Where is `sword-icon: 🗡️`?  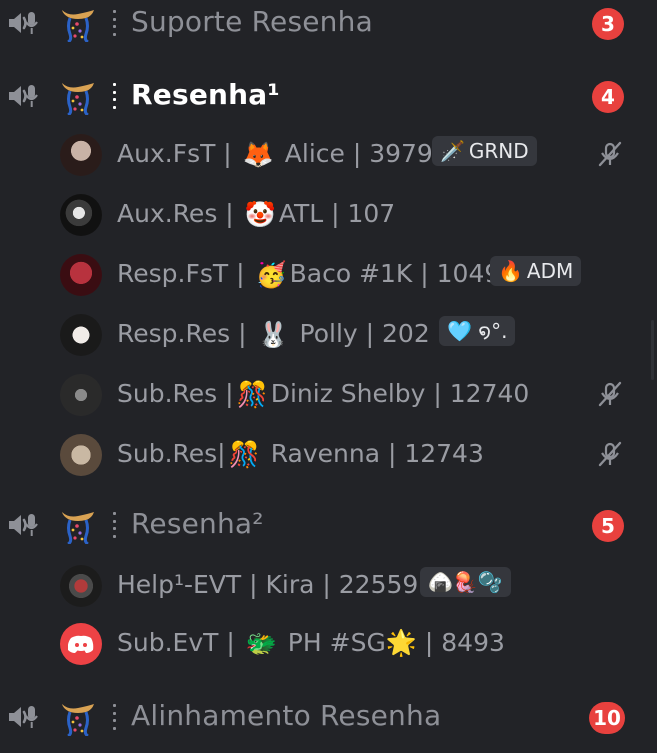
sword-icon: 🗡️ is located at coordinates (452, 151).